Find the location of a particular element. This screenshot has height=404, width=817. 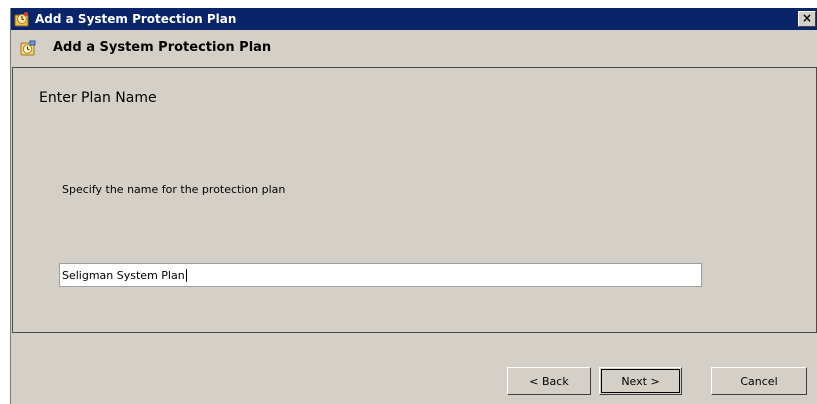

name-prompt-label: Specify the name for the protection plan is located at coordinates (174, 189).